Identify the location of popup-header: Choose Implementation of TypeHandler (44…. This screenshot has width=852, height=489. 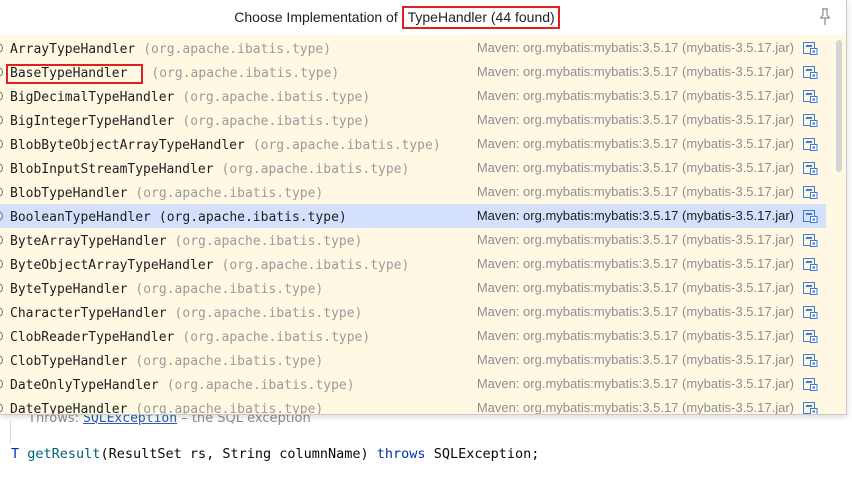
(423, 17).